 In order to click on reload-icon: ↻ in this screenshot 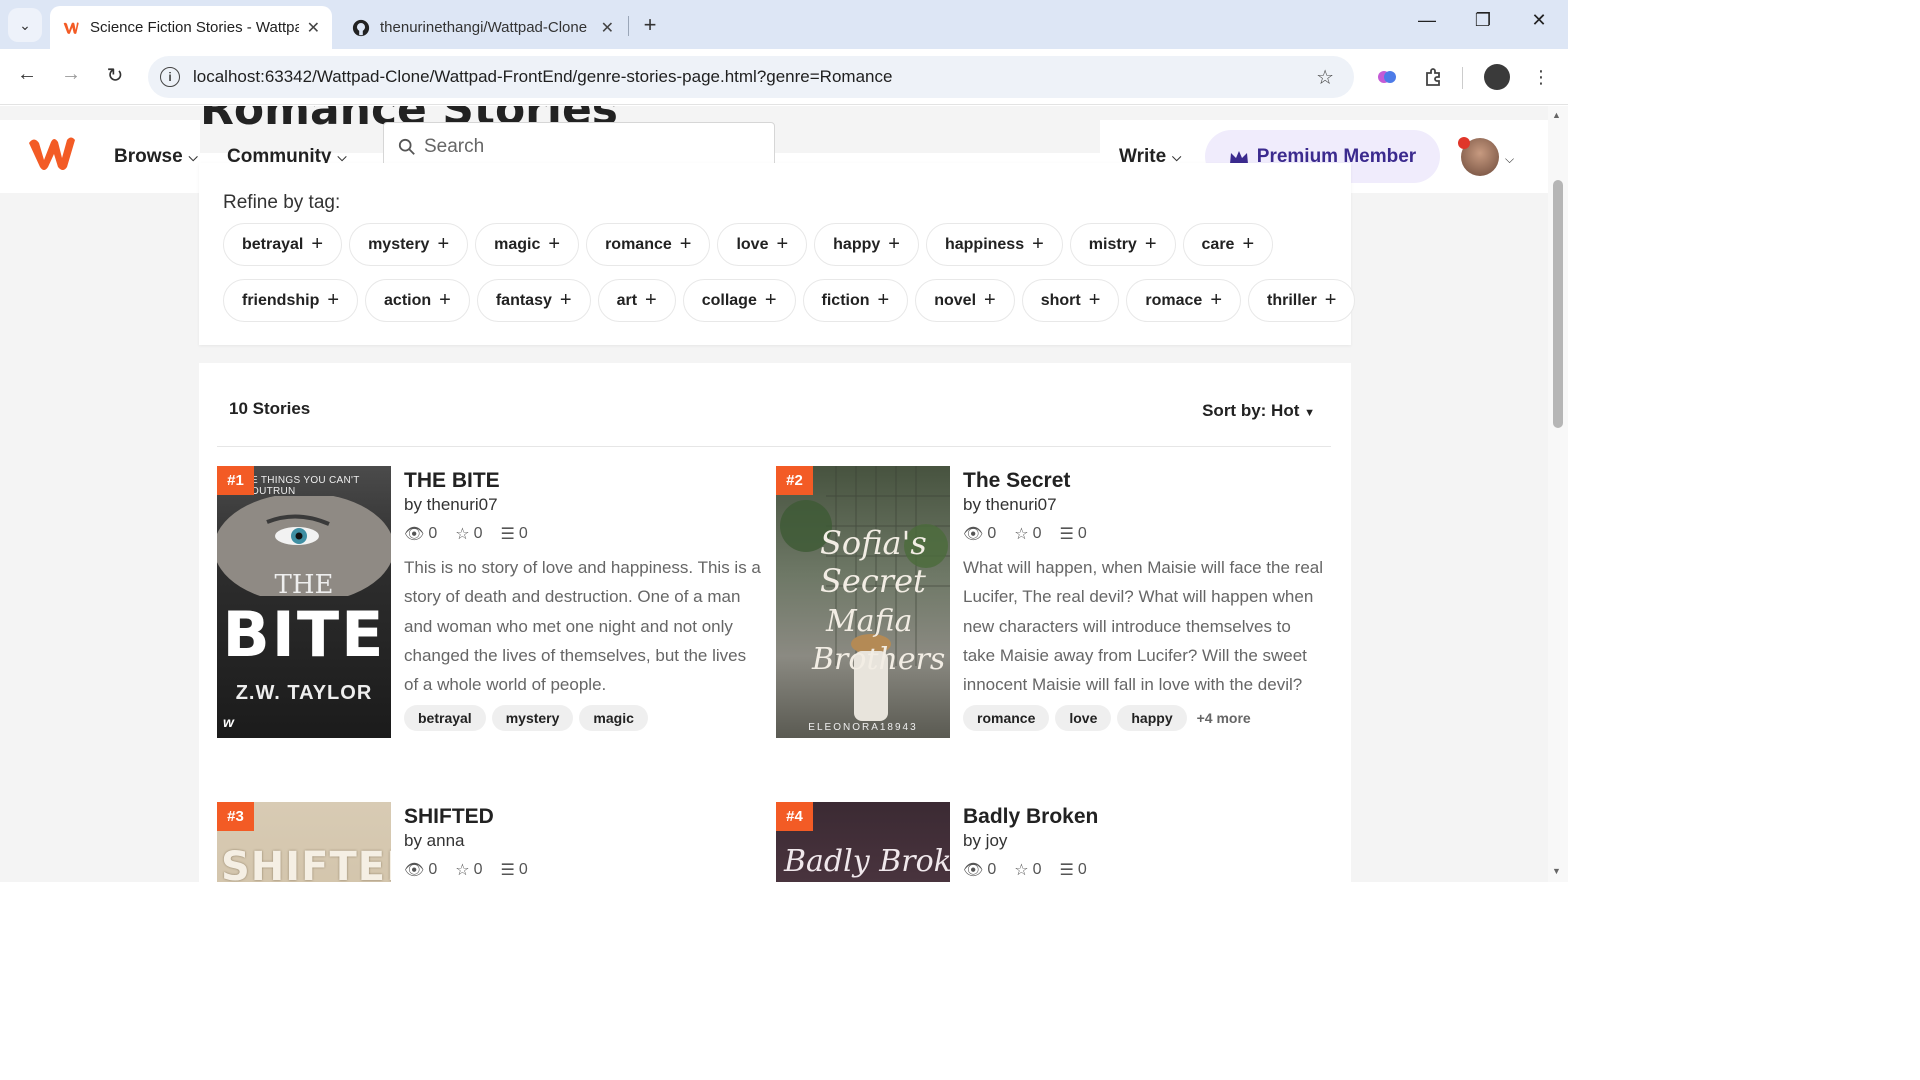, I will do `click(115, 75)`.